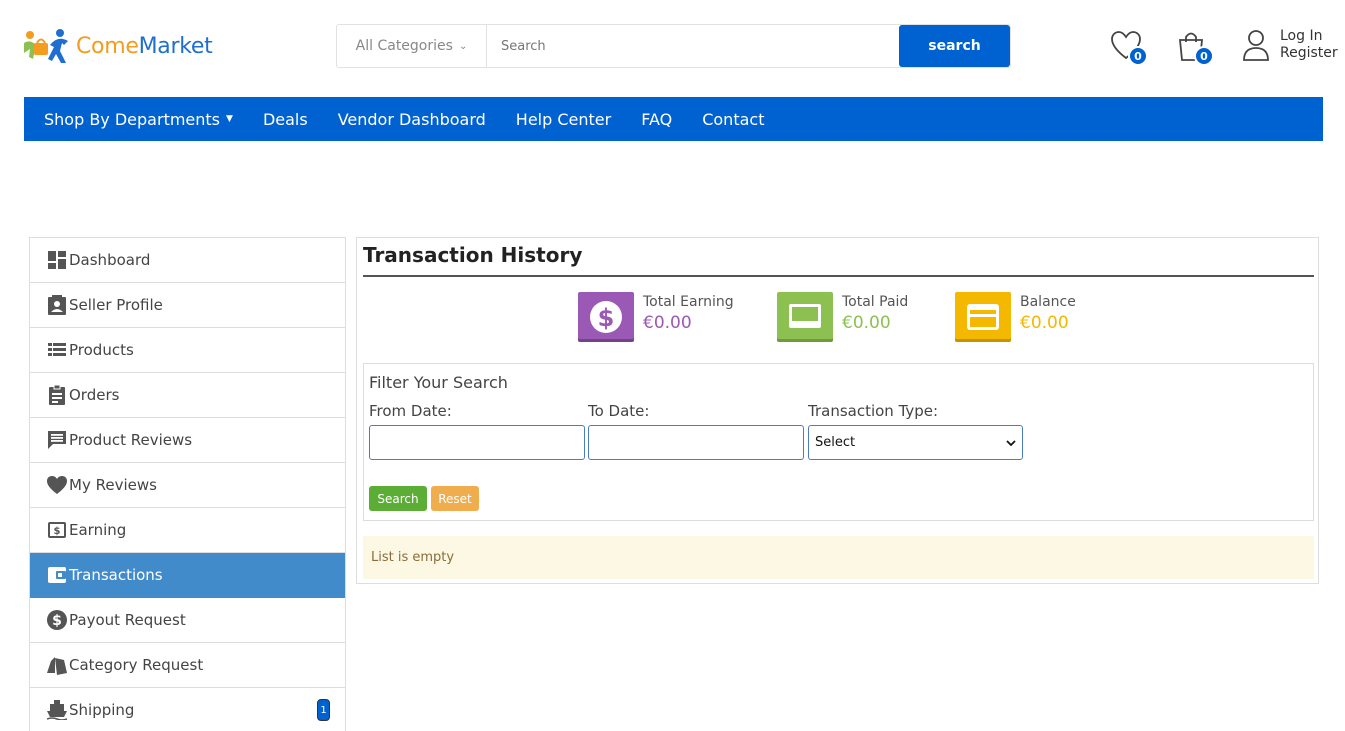  What do you see at coordinates (116, 575) in the screenshot?
I see `sidebar-item-label: Transactions` at bounding box center [116, 575].